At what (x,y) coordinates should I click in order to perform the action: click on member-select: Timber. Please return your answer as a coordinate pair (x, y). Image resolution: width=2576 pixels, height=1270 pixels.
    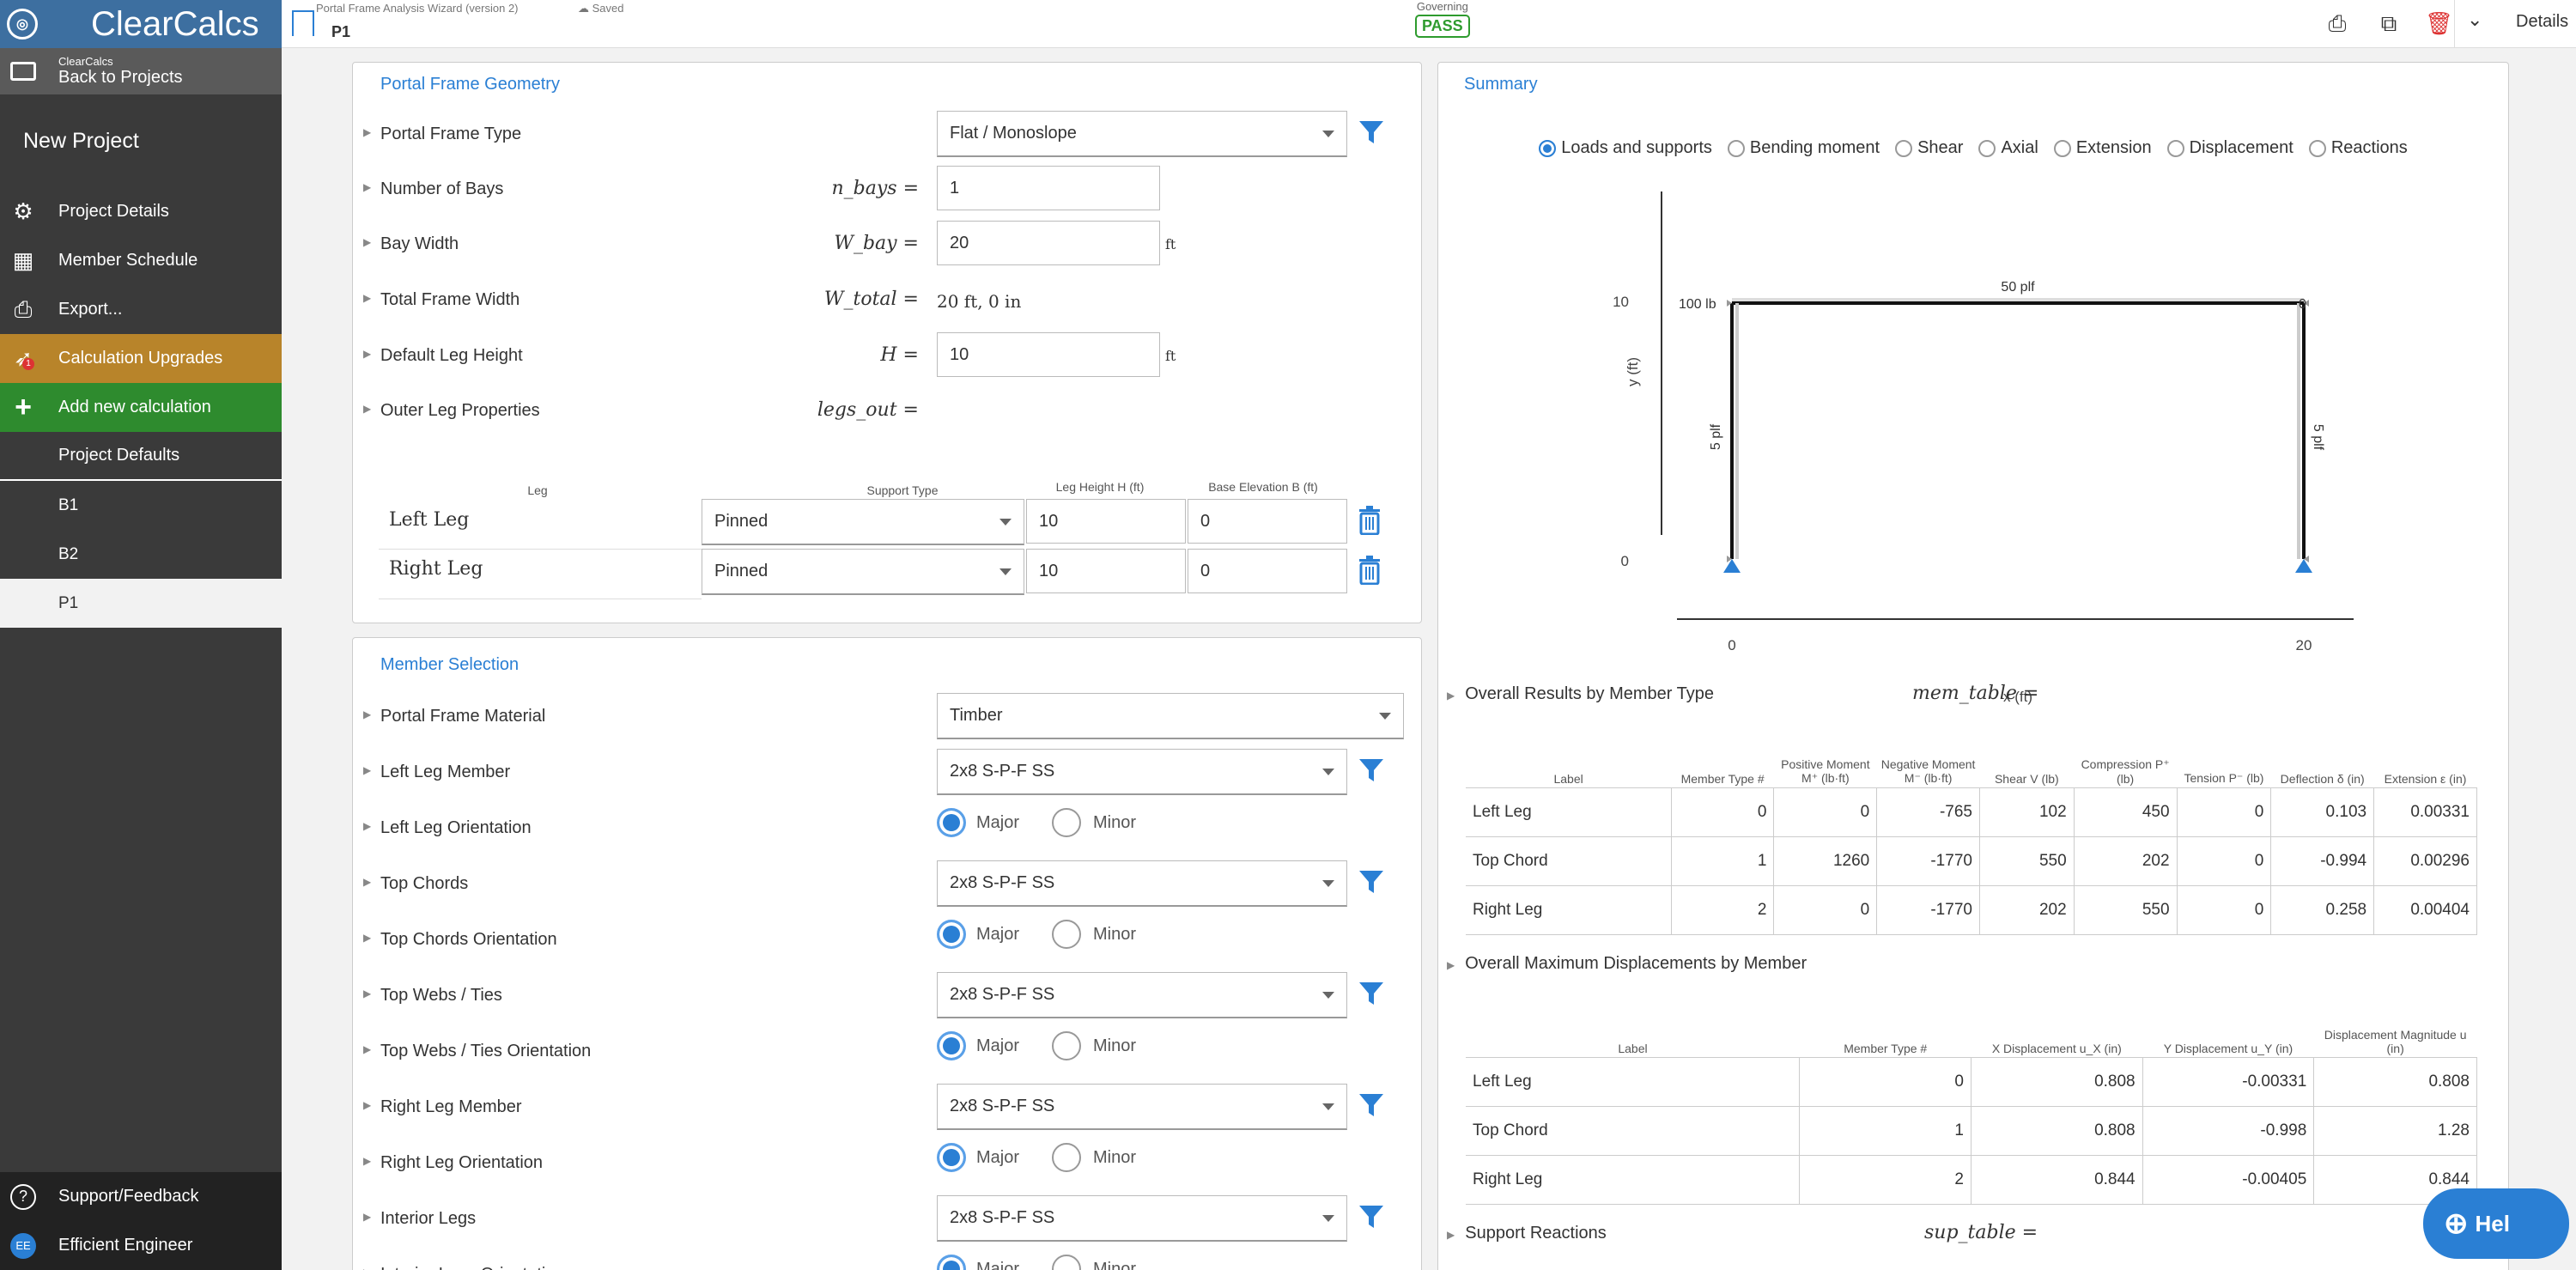
    Looking at the image, I should click on (1170, 716).